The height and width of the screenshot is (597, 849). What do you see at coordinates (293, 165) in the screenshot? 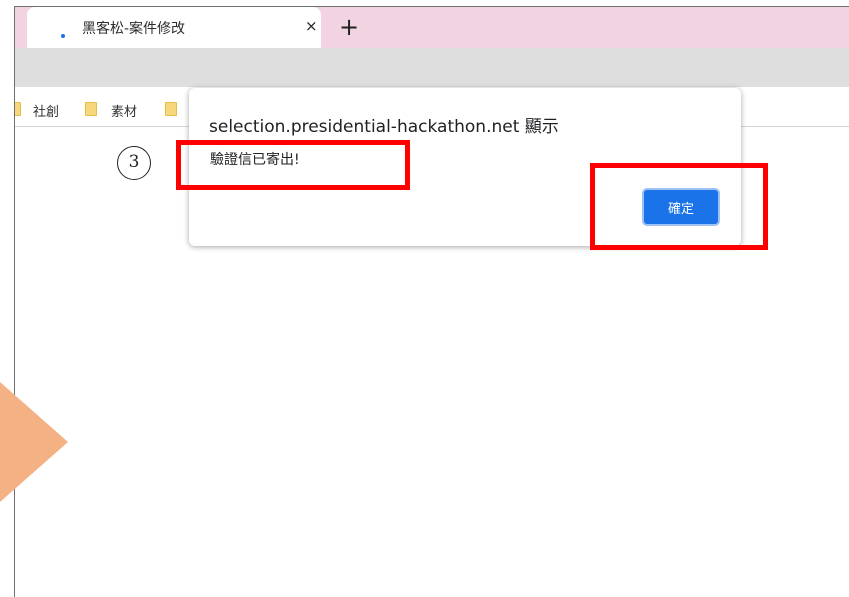
I see `message-highlight-box` at bounding box center [293, 165].